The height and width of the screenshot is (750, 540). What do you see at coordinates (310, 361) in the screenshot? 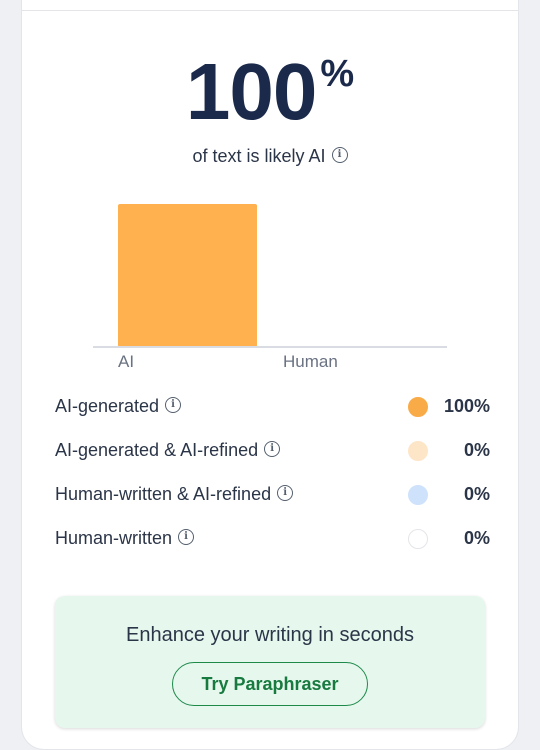
I see `category-label-human: Human` at bounding box center [310, 361].